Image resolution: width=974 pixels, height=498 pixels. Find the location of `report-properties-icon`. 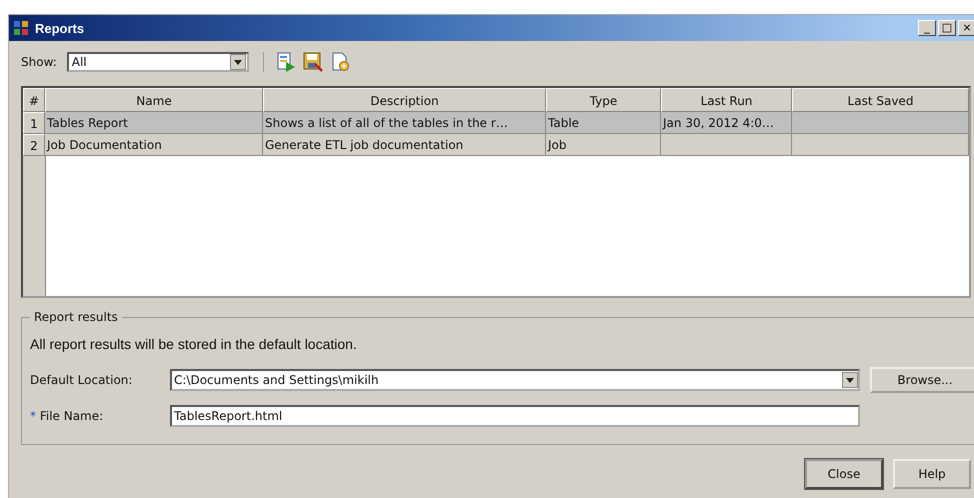

report-properties-icon is located at coordinates (340, 62).